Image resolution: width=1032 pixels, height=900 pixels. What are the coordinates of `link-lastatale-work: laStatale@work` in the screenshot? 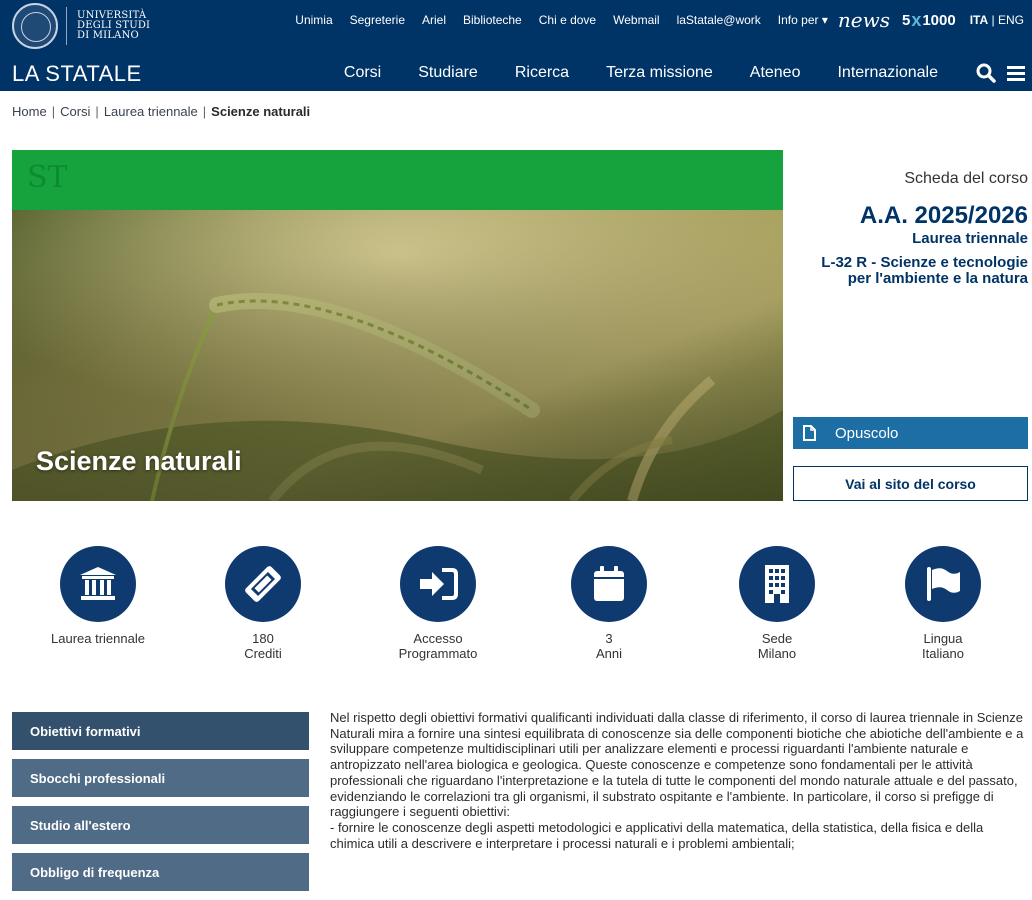 It's located at (719, 20).